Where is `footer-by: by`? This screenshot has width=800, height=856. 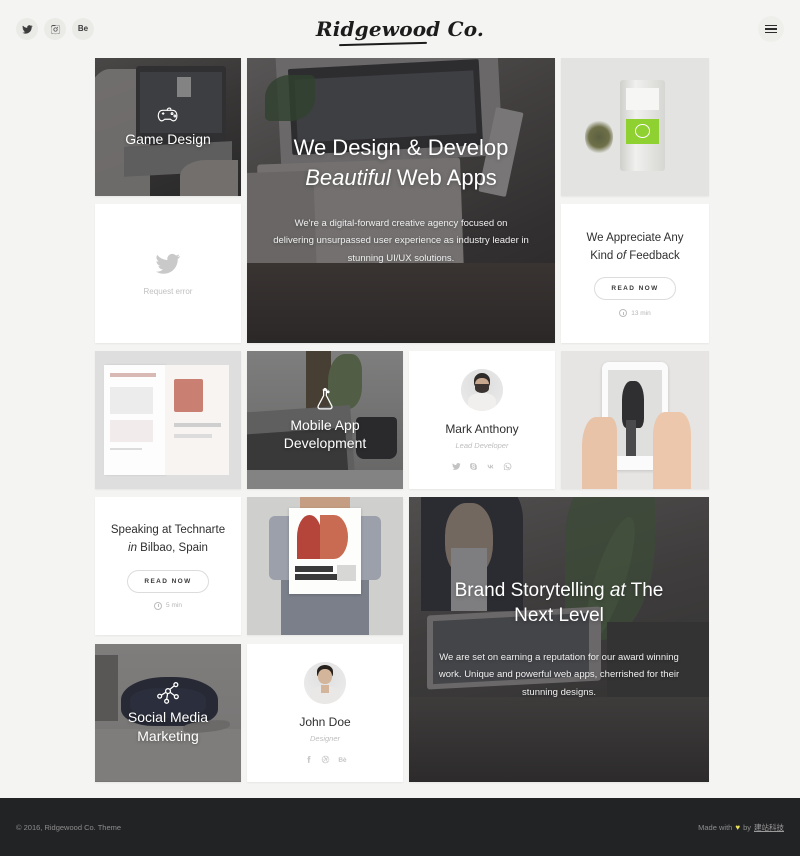 footer-by: by is located at coordinates (747, 827).